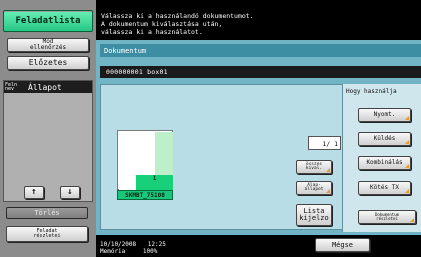 The width and height of the screenshot is (421, 257). I want to click on binding-tx-button: Kötés TX, so click(384, 188).